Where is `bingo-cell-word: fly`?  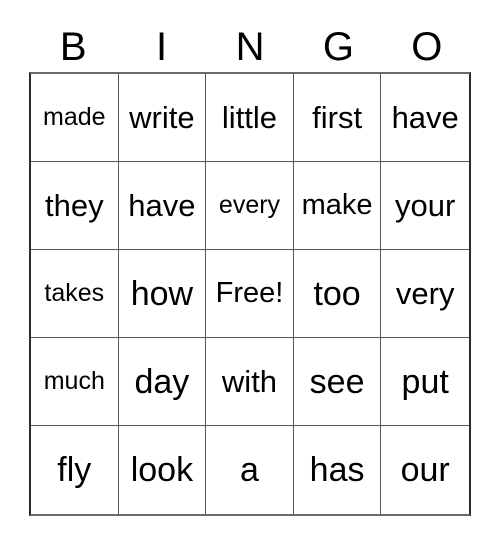
bingo-cell-word: fly is located at coordinates (74, 470).